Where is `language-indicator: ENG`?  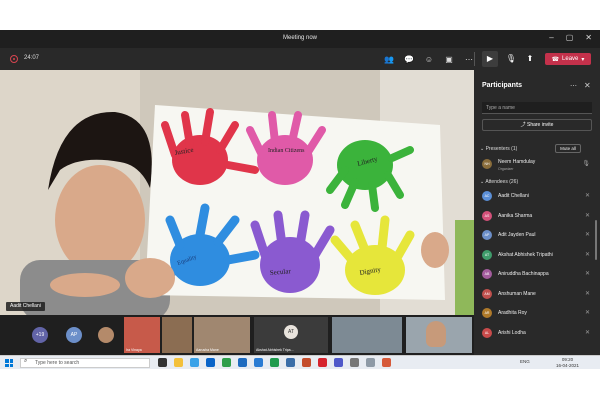
language-indicator: ENG is located at coordinates (525, 361).